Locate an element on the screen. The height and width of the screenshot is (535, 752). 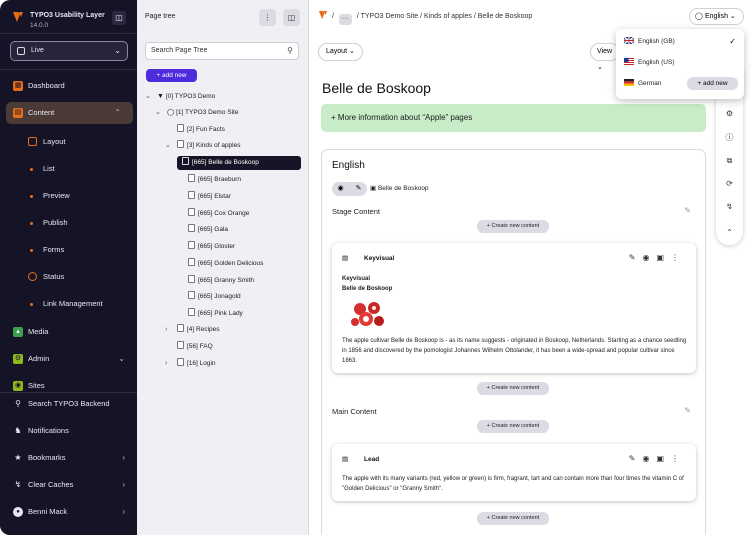
layout-dropdown: Layout ⌄ is located at coordinates (340, 52).